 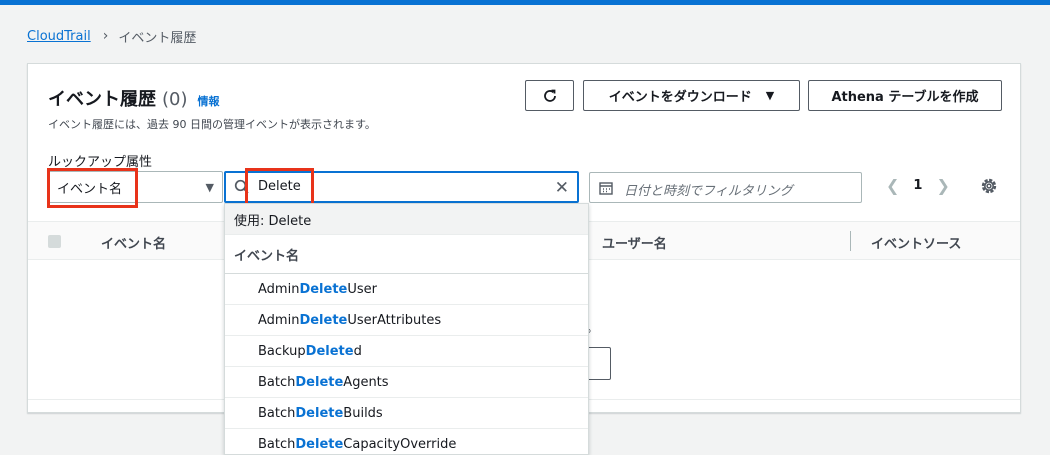 I want to click on chevron-right-icon: ❯, so click(x=942, y=185).